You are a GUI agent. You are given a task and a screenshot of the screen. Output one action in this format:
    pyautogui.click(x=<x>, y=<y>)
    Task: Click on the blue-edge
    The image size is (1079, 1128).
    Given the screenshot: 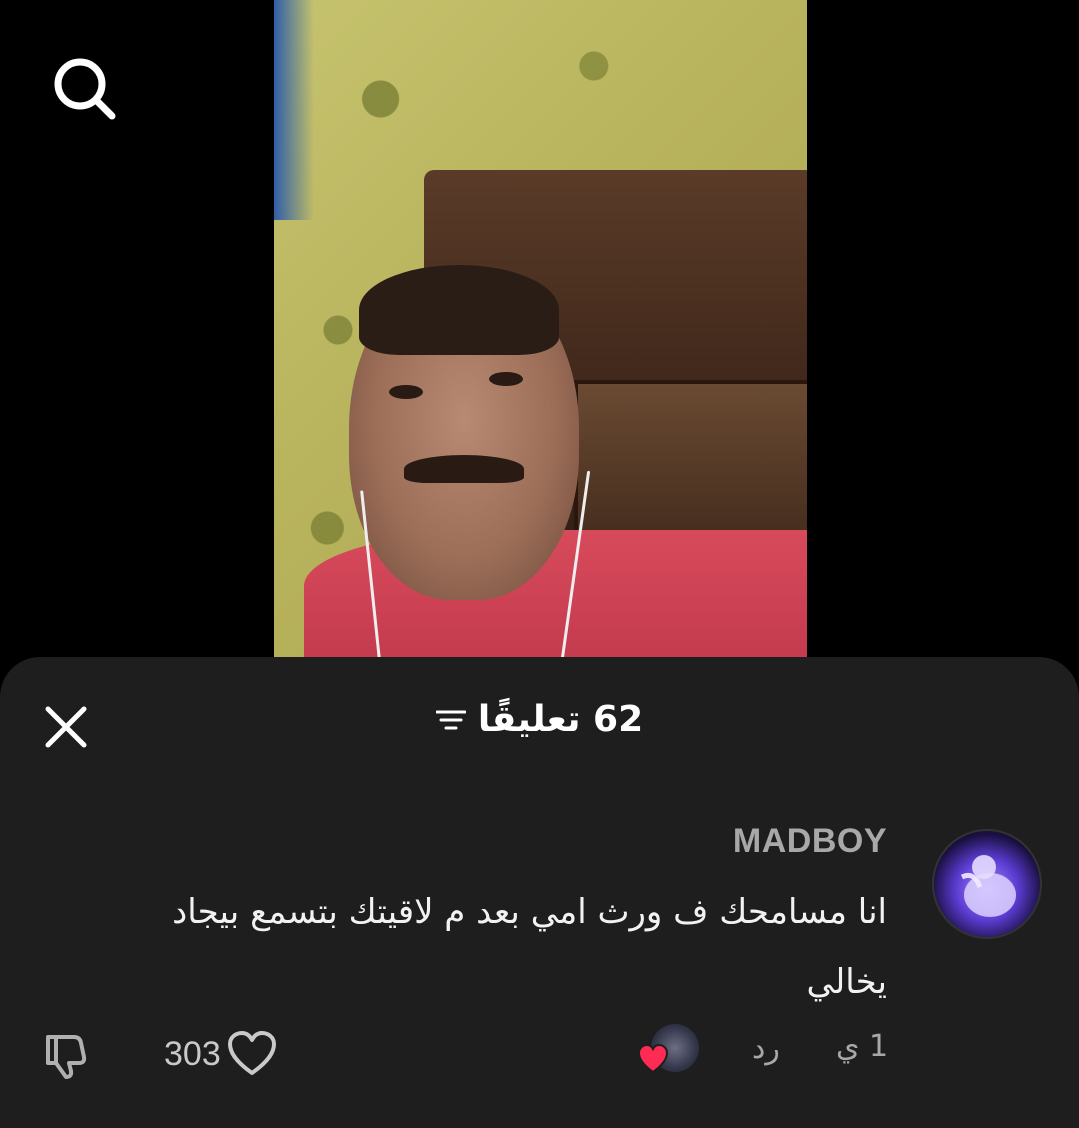 What is the action you would take?
    pyautogui.click(x=294, y=110)
    